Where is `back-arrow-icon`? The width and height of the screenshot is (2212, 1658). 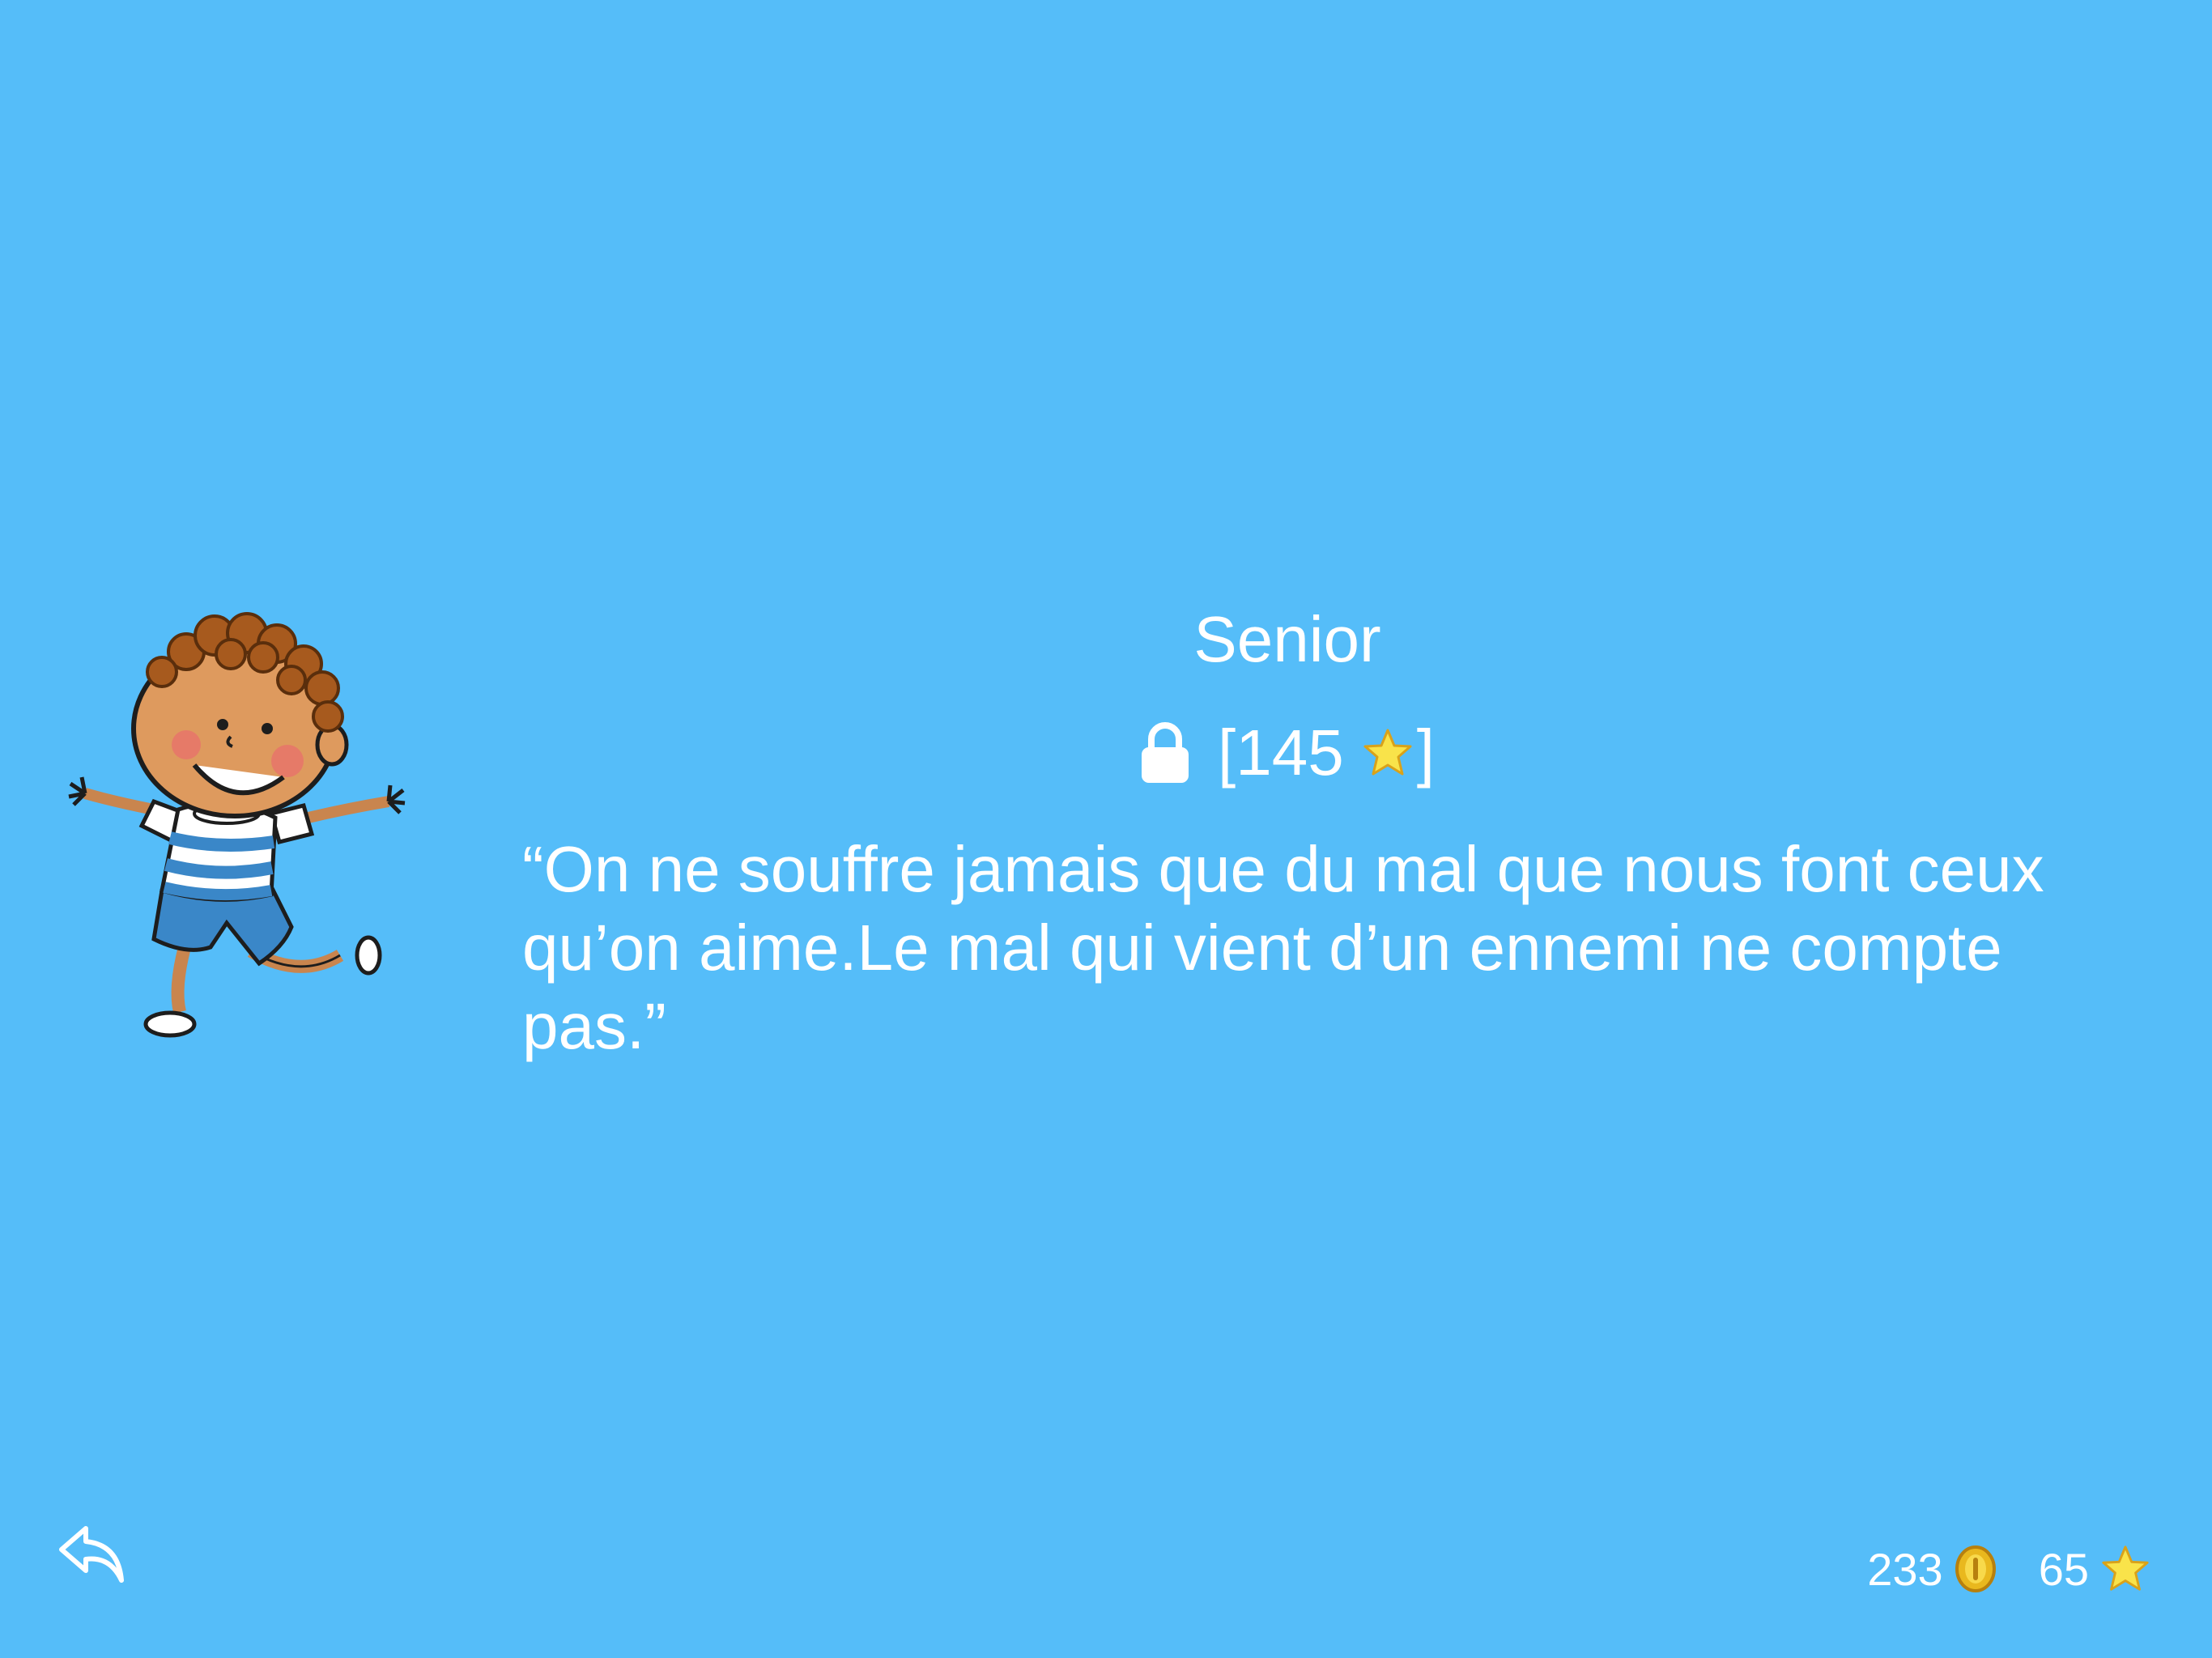
back-arrow-icon is located at coordinates (92, 1554).